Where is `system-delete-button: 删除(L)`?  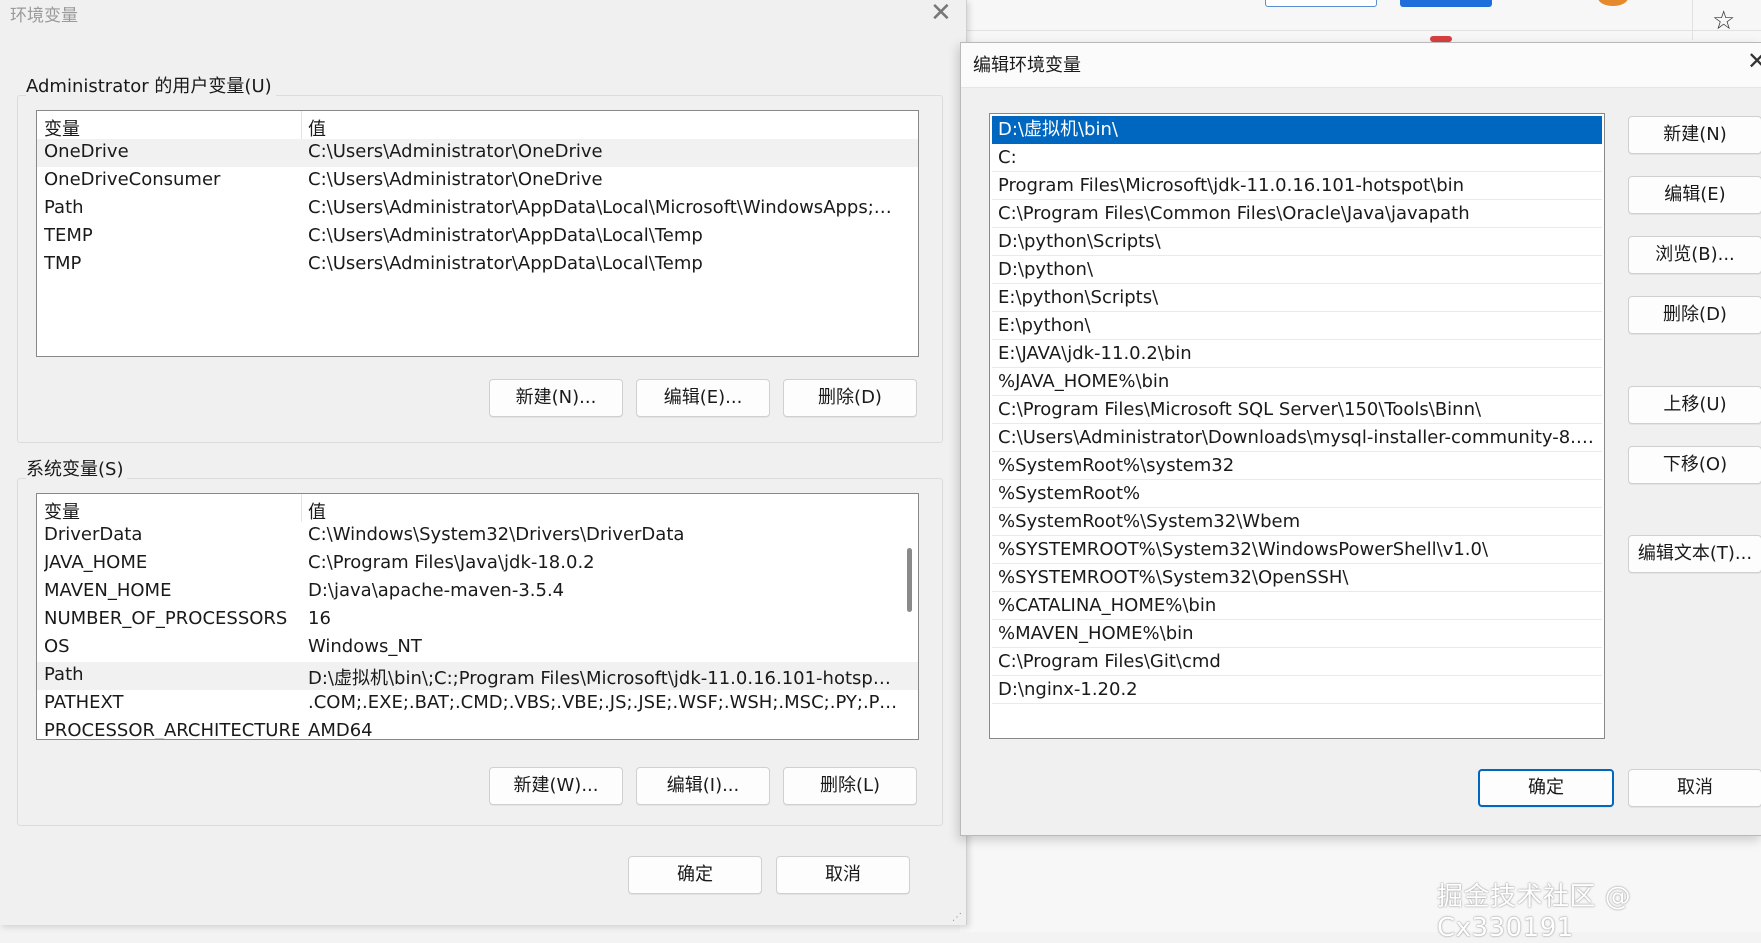
system-delete-button: 删除(L) is located at coordinates (850, 786).